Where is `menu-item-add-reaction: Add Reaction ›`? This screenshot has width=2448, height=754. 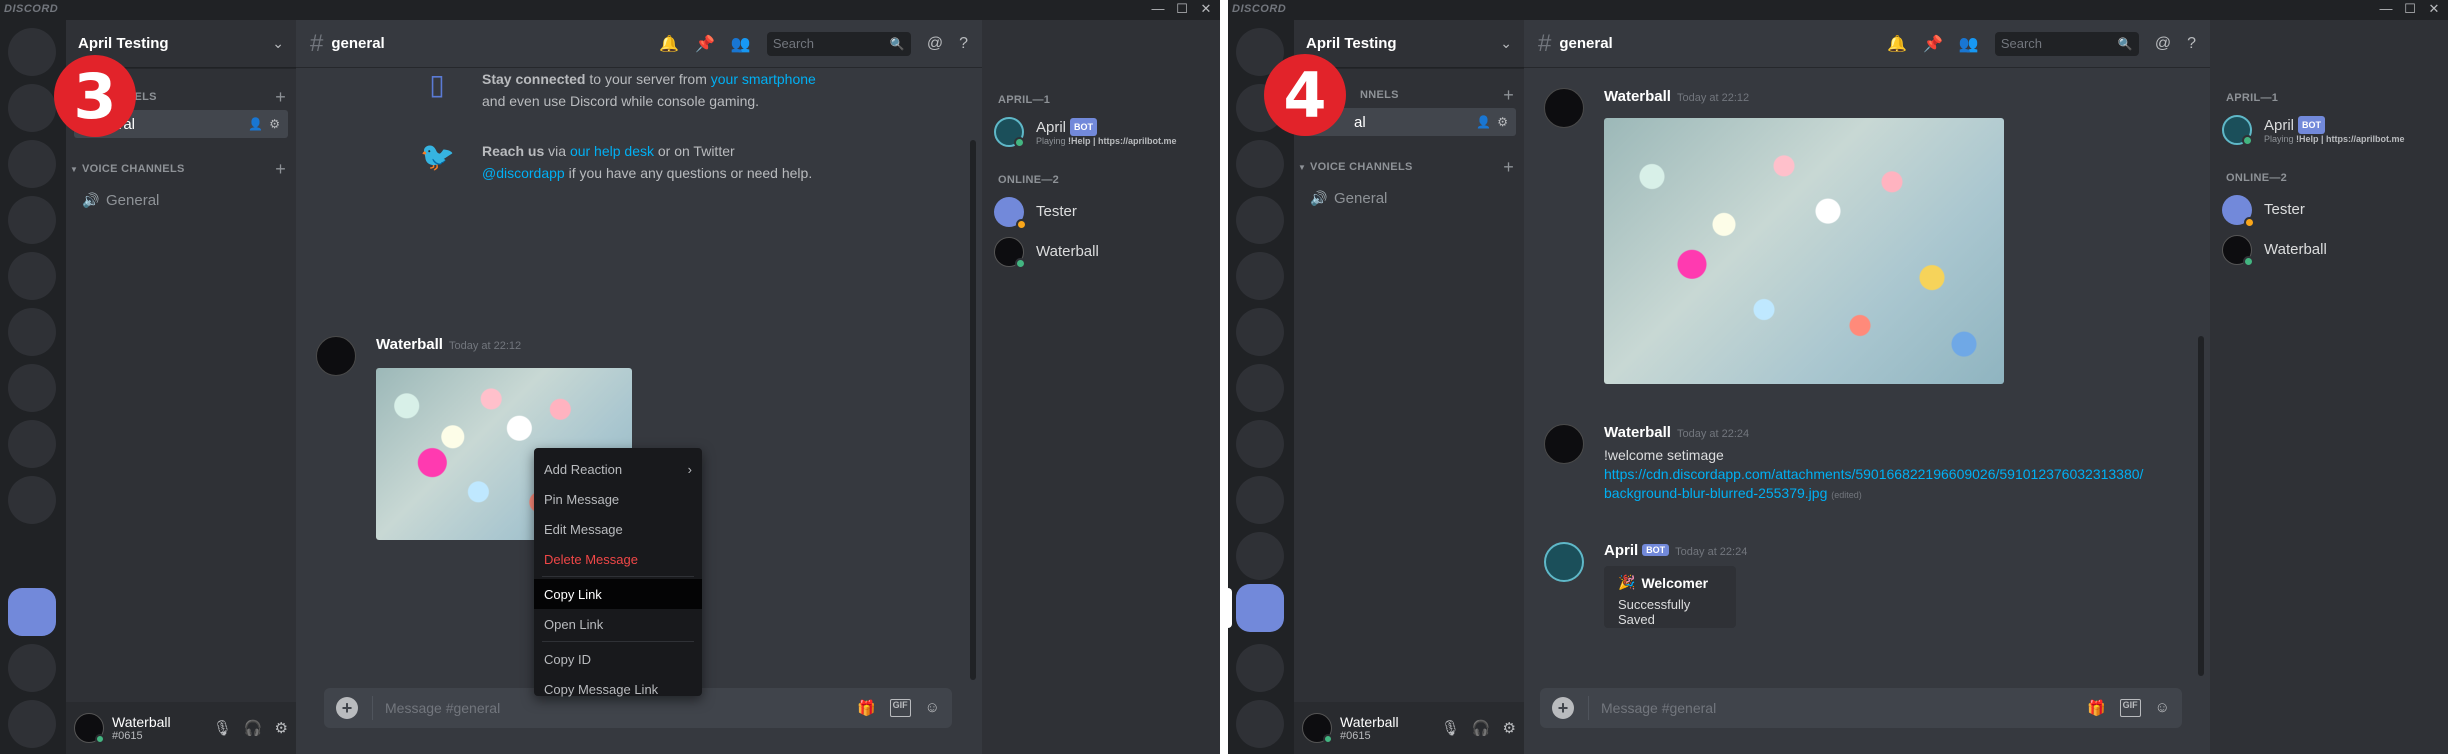
menu-item-add-reaction: Add Reaction › is located at coordinates (618, 469).